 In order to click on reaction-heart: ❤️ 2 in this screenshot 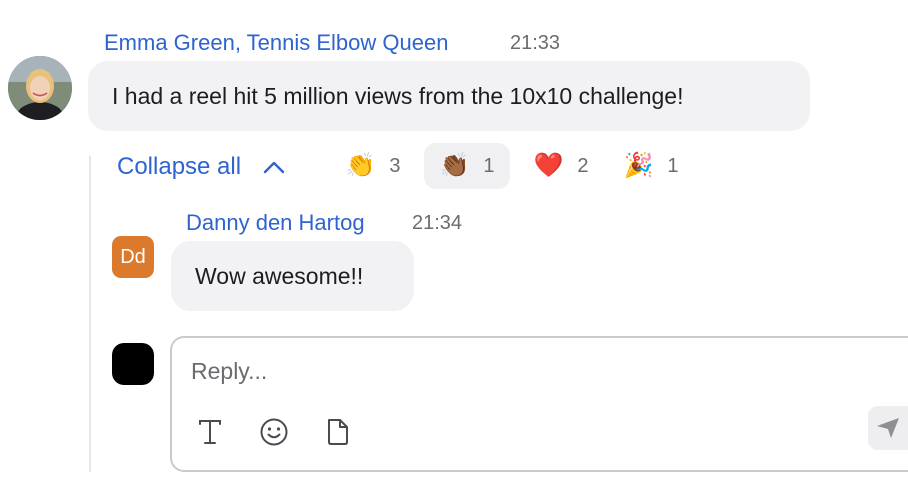, I will do `click(561, 166)`.